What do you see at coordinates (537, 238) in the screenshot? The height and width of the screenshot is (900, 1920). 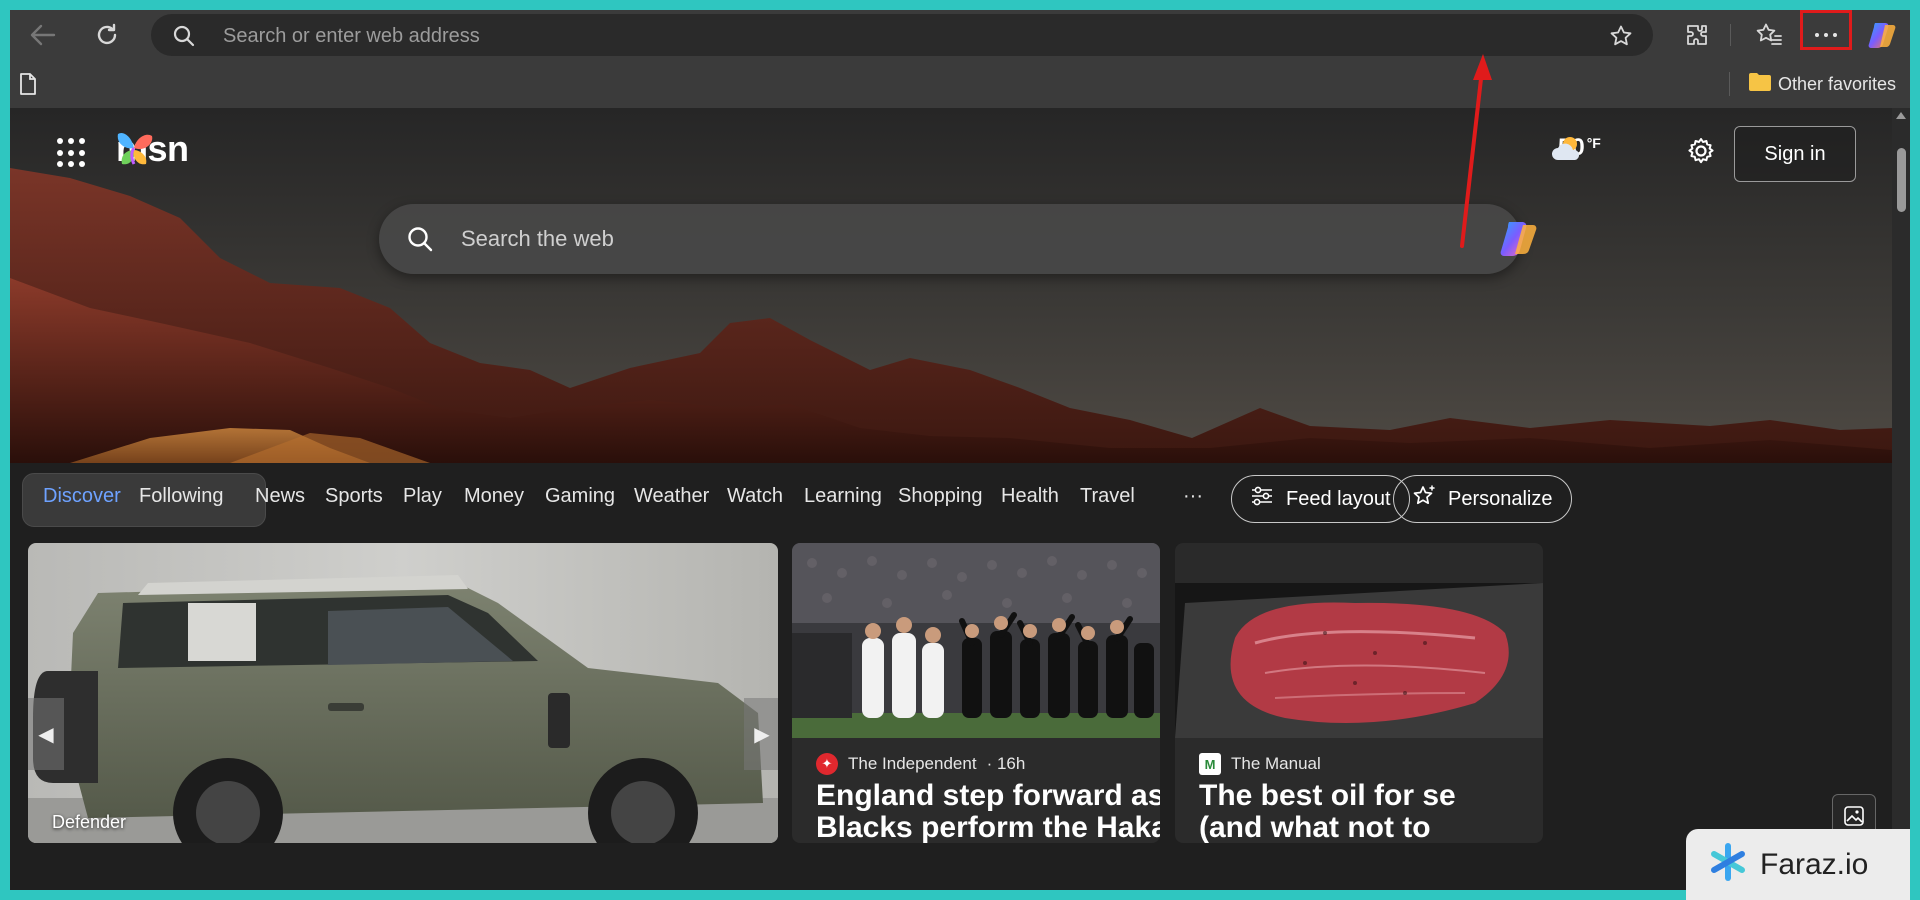 I see `web-search-placeholder: Search the web` at bounding box center [537, 238].